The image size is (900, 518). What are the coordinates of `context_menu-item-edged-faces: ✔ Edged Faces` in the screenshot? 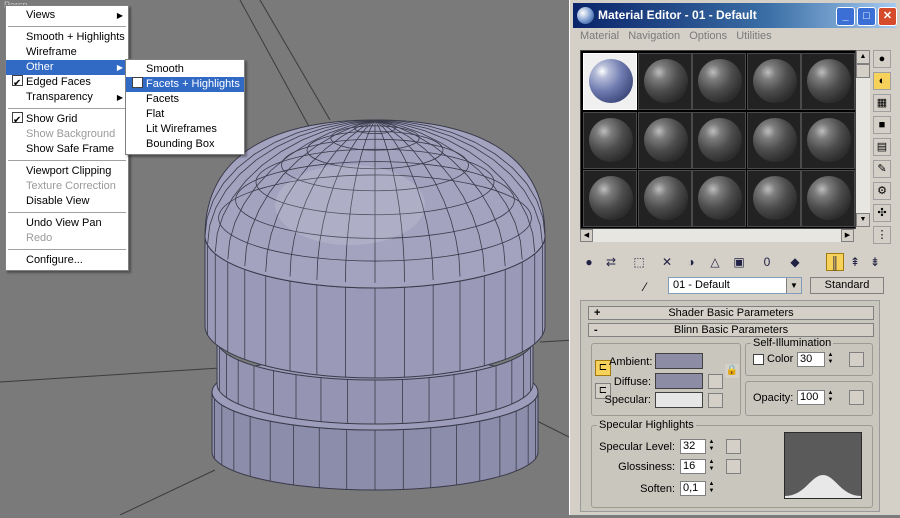 It's located at (67, 82).